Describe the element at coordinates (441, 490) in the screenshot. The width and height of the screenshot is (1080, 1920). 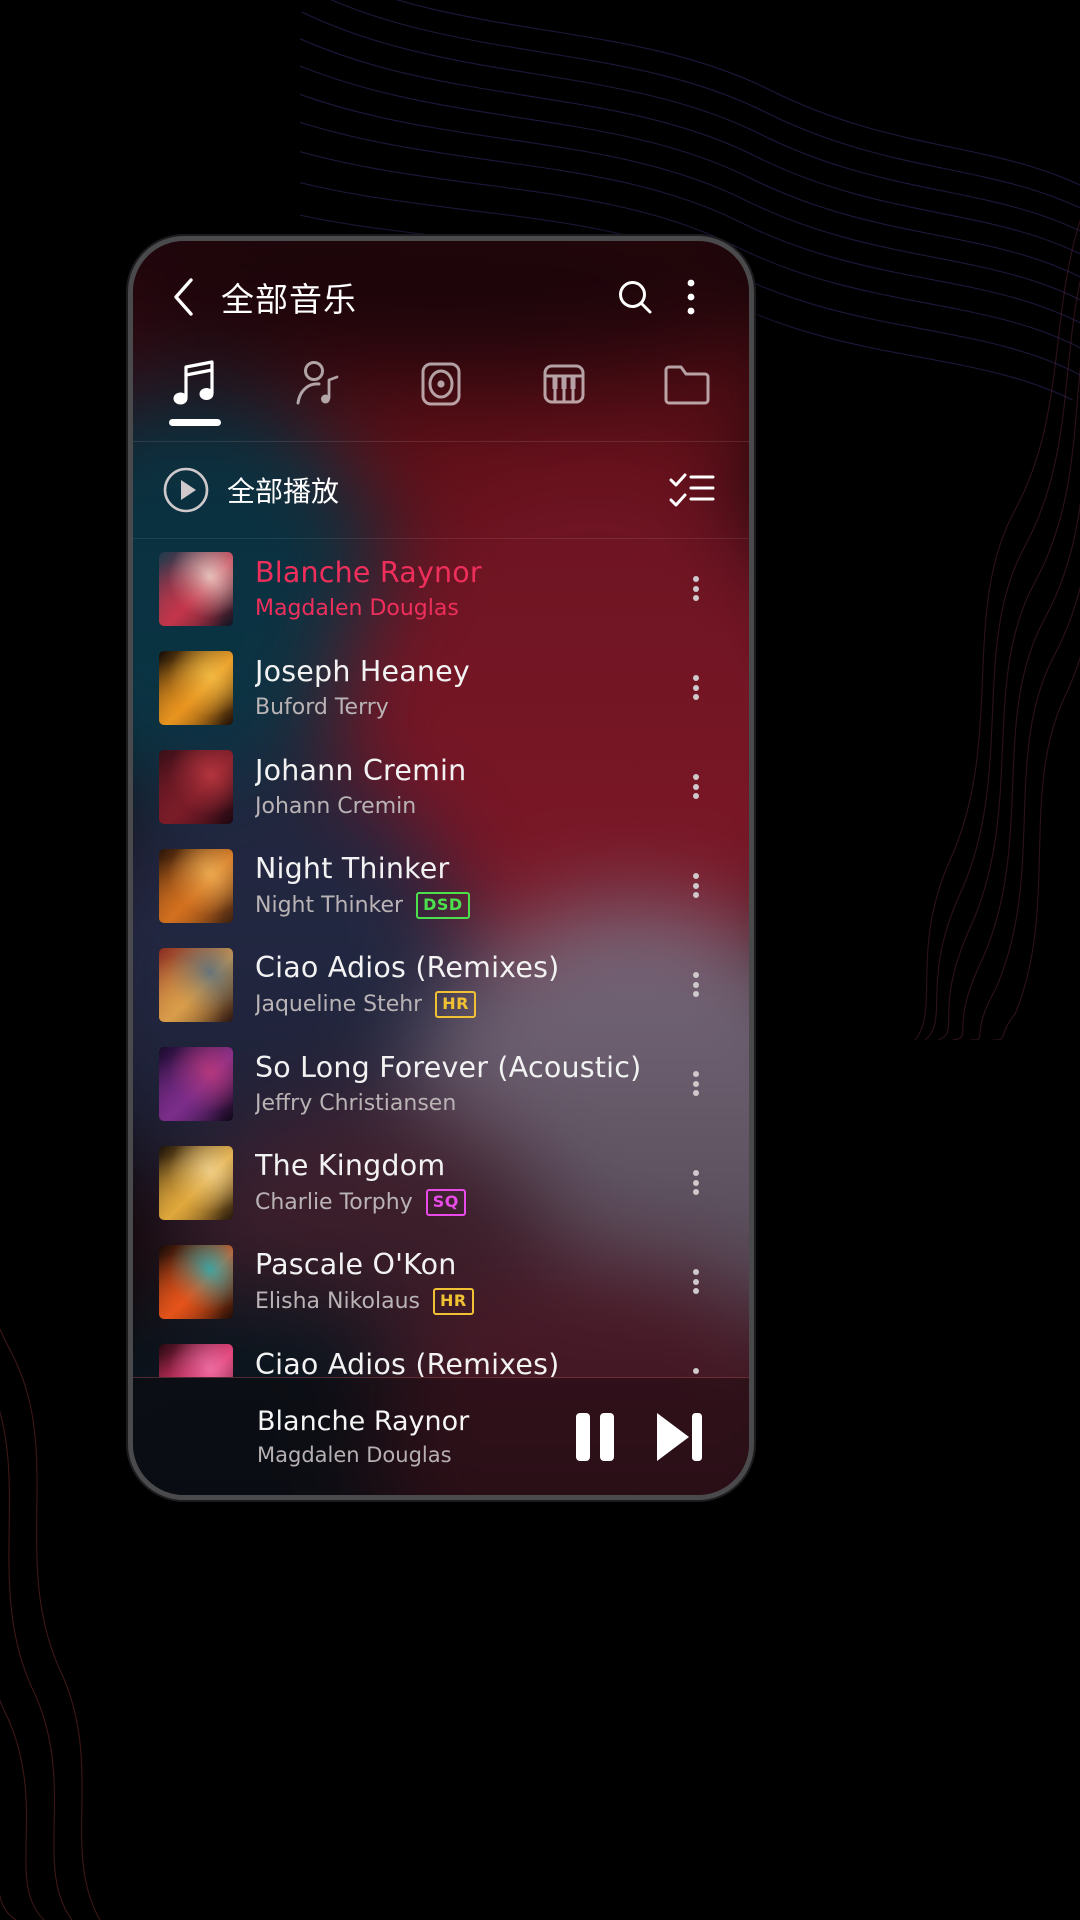
I see `play-all-row: 全部播放` at that location.